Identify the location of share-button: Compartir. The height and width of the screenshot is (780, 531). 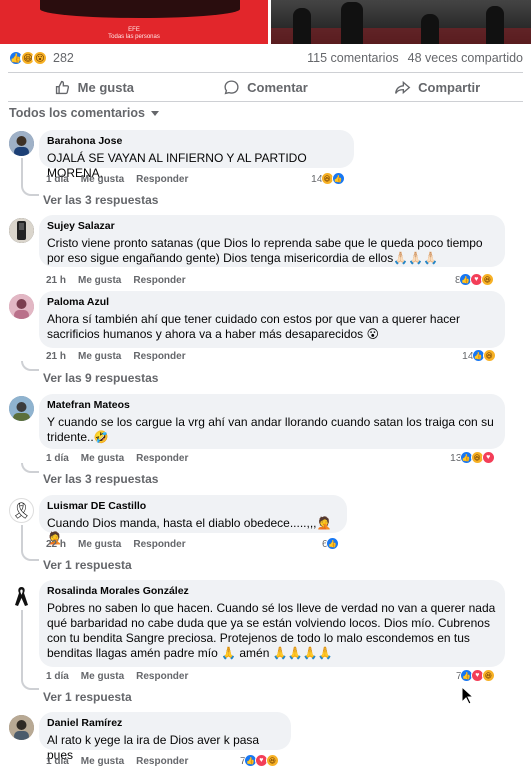
(437, 87).